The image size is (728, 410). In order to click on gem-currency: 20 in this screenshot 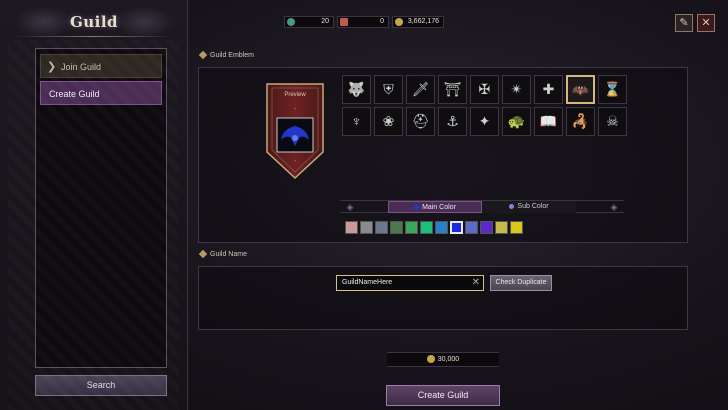, I will do `click(309, 22)`.